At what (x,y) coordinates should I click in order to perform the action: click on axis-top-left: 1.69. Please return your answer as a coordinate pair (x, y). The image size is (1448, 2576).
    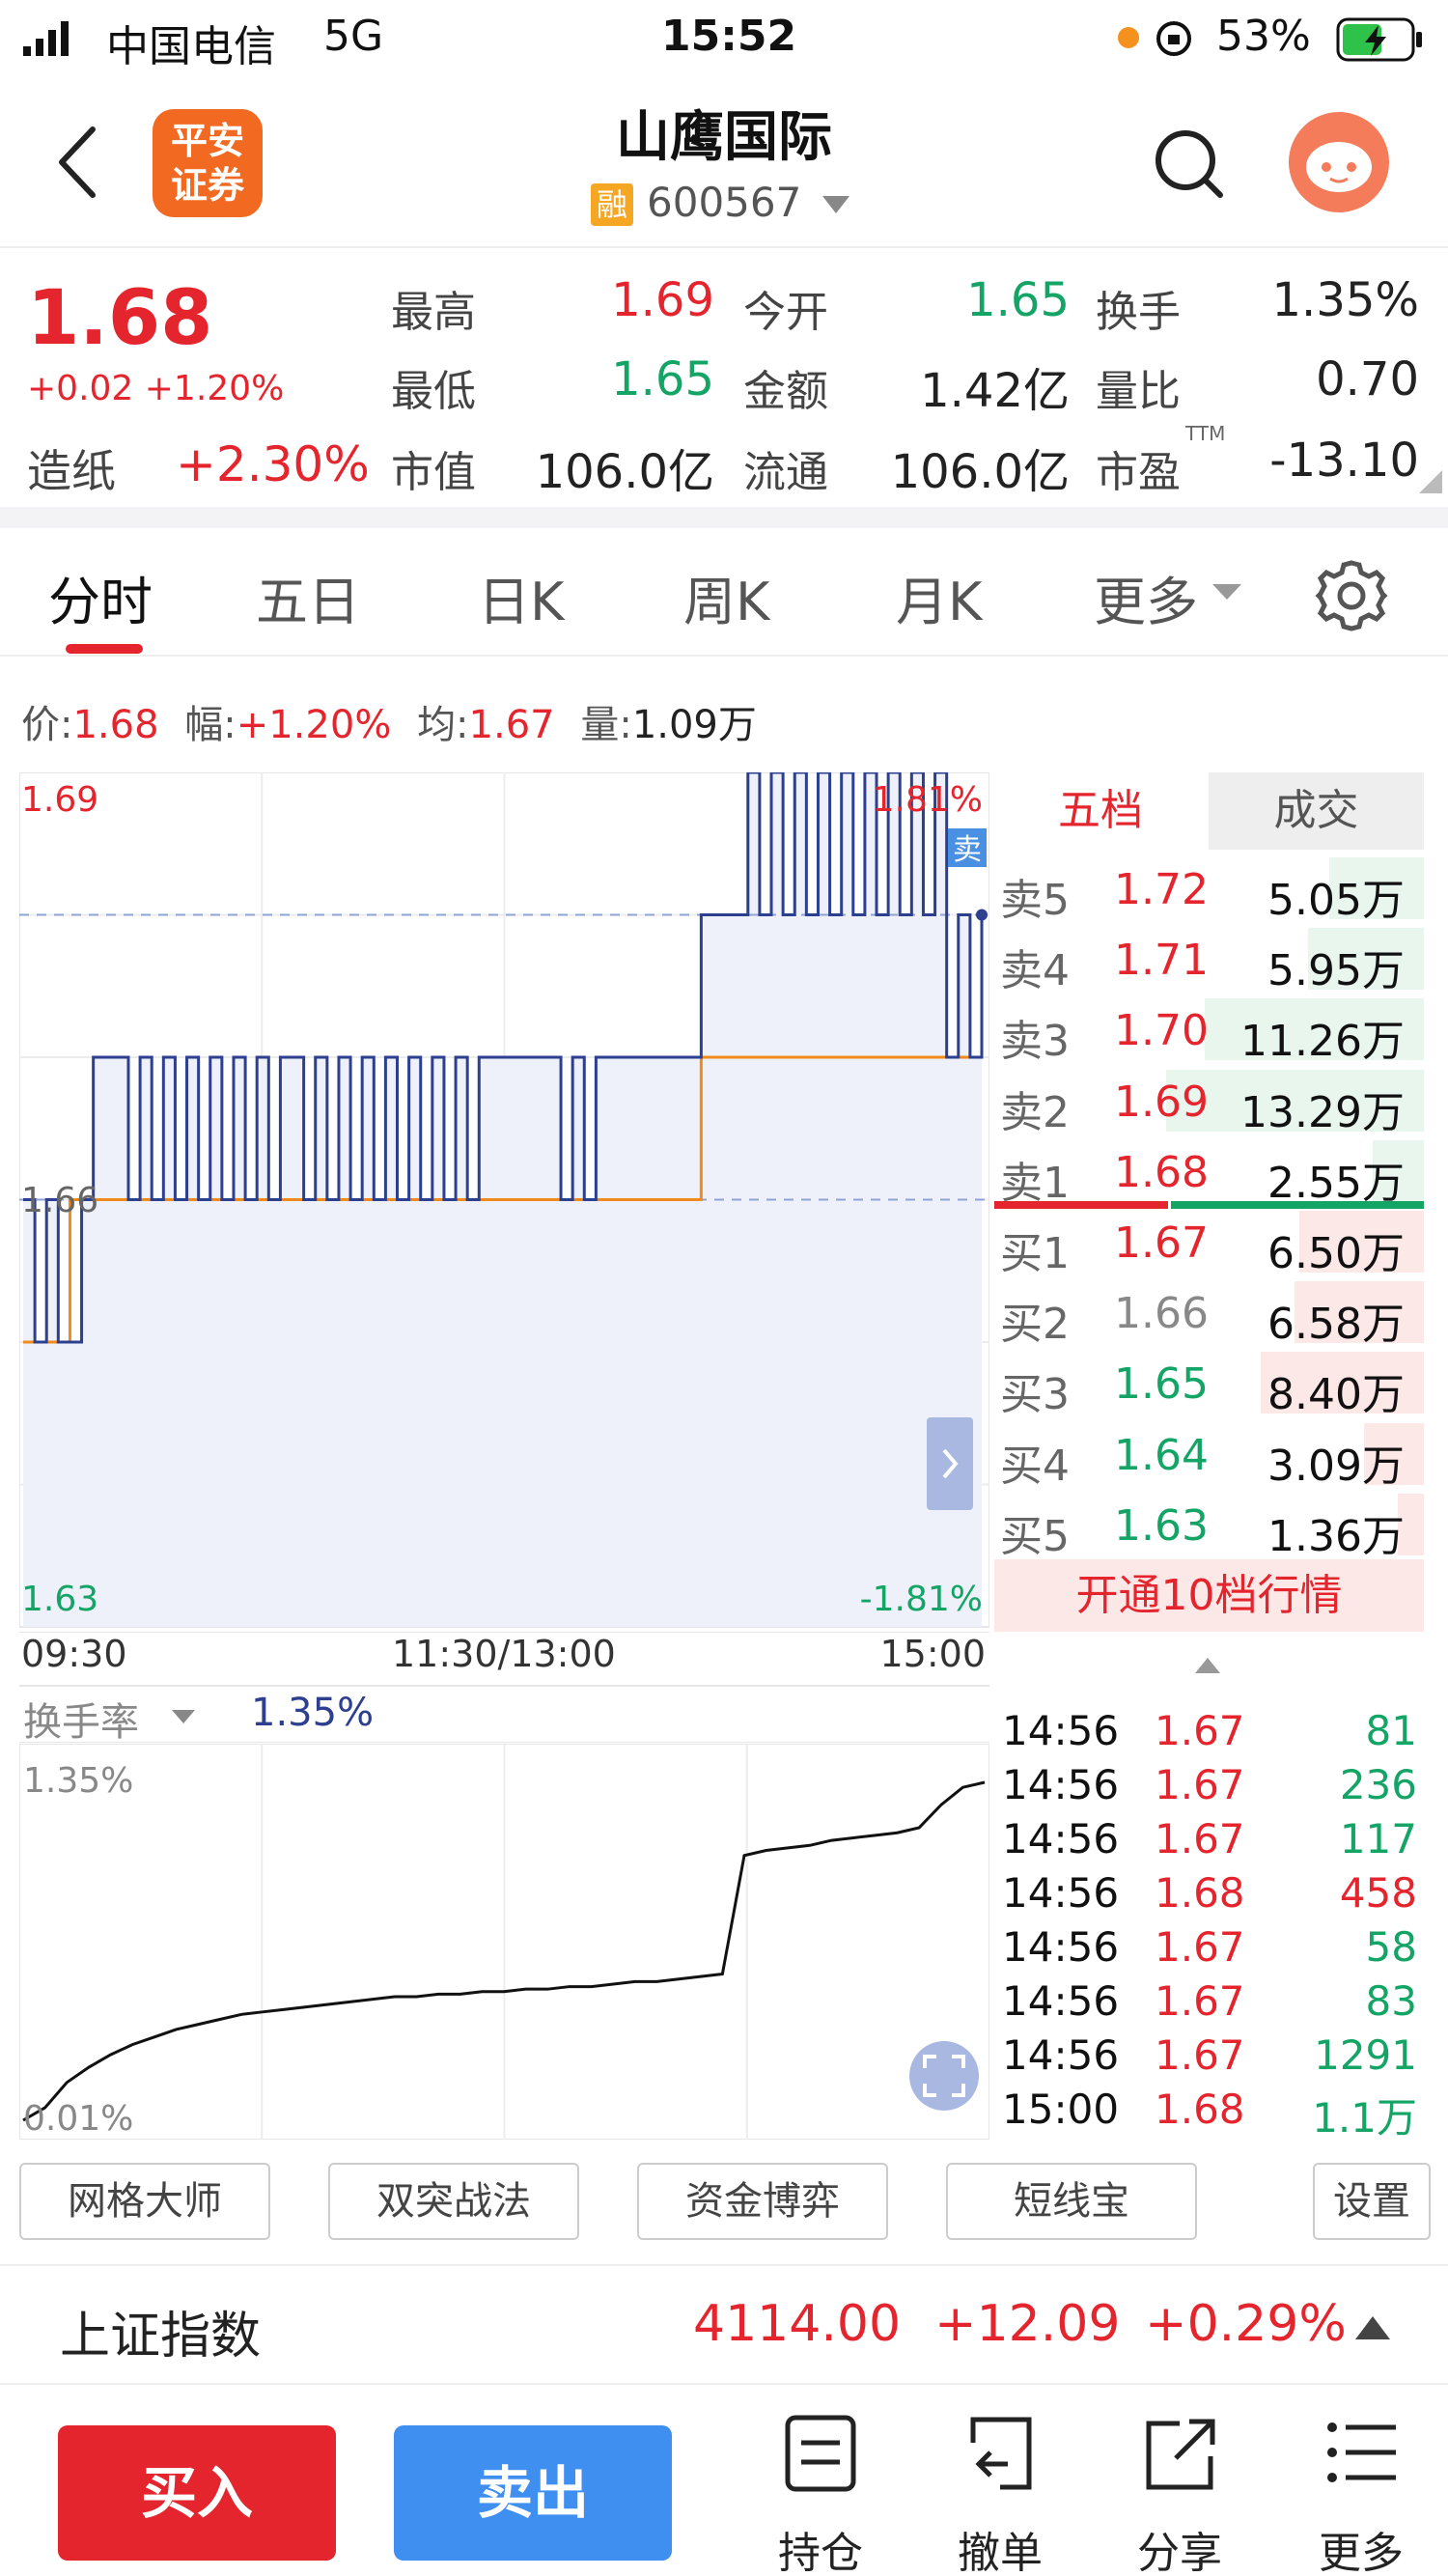
    Looking at the image, I should click on (60, 800).